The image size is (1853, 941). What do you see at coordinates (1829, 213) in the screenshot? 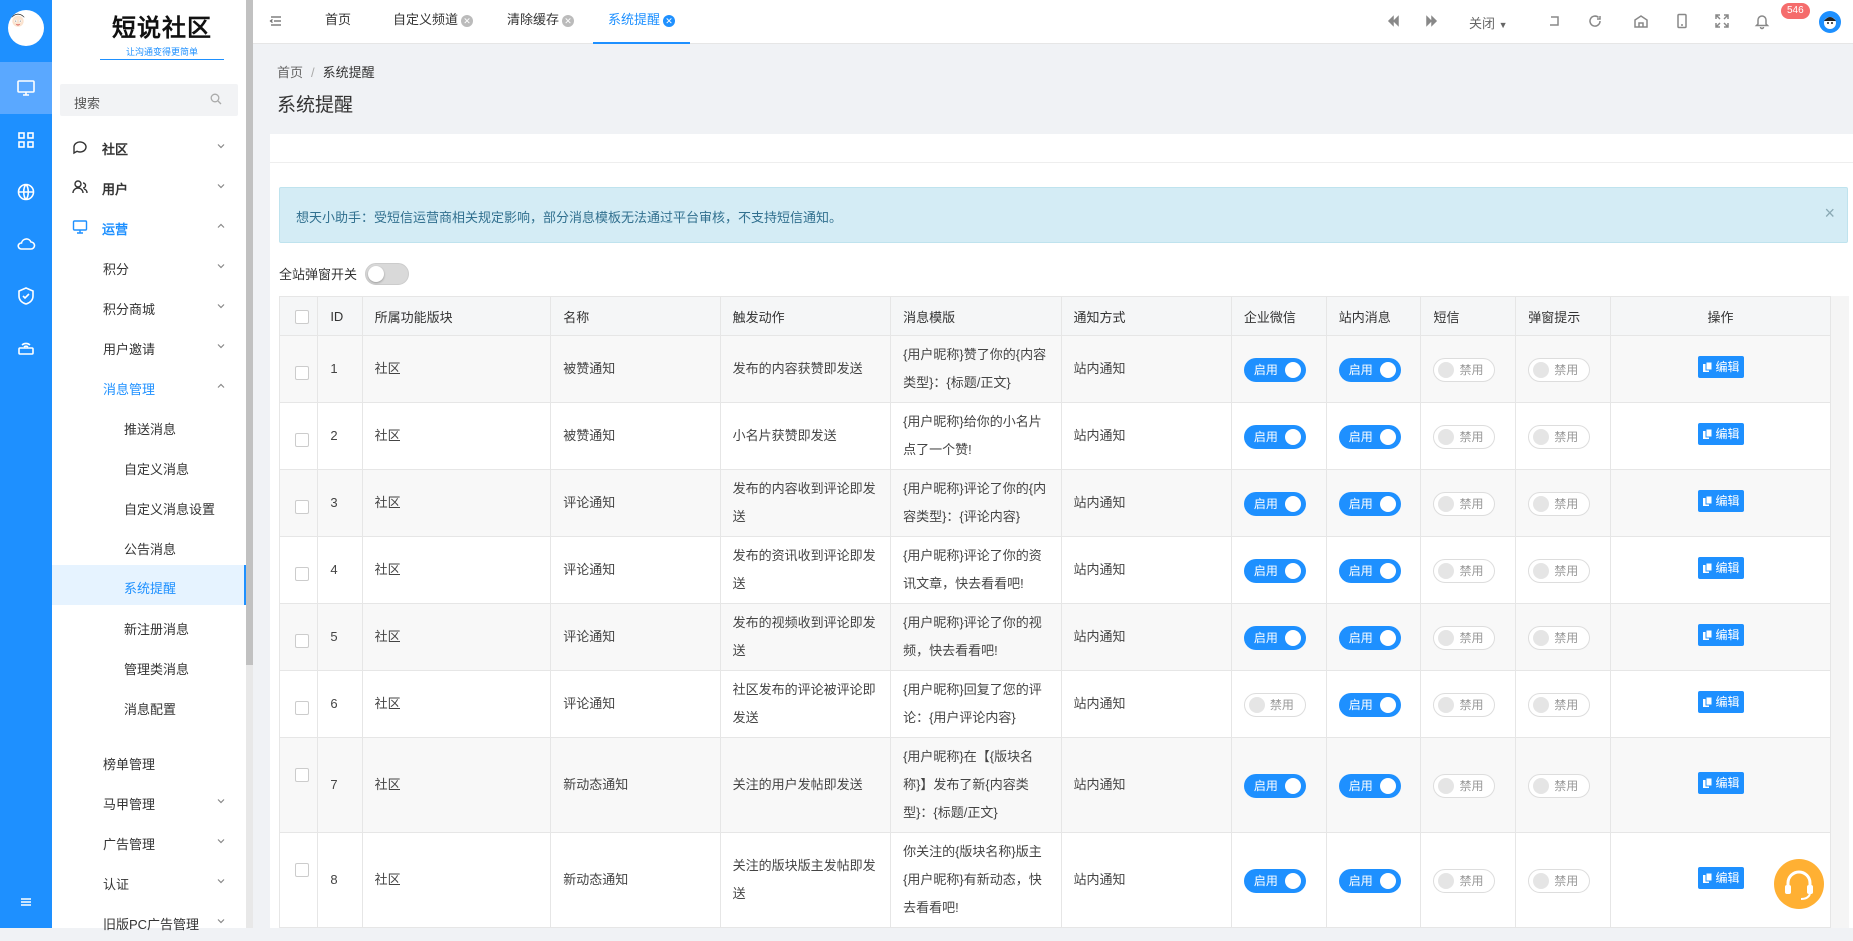
I see `close-icon: ×` at bounding box center [1829, 213].